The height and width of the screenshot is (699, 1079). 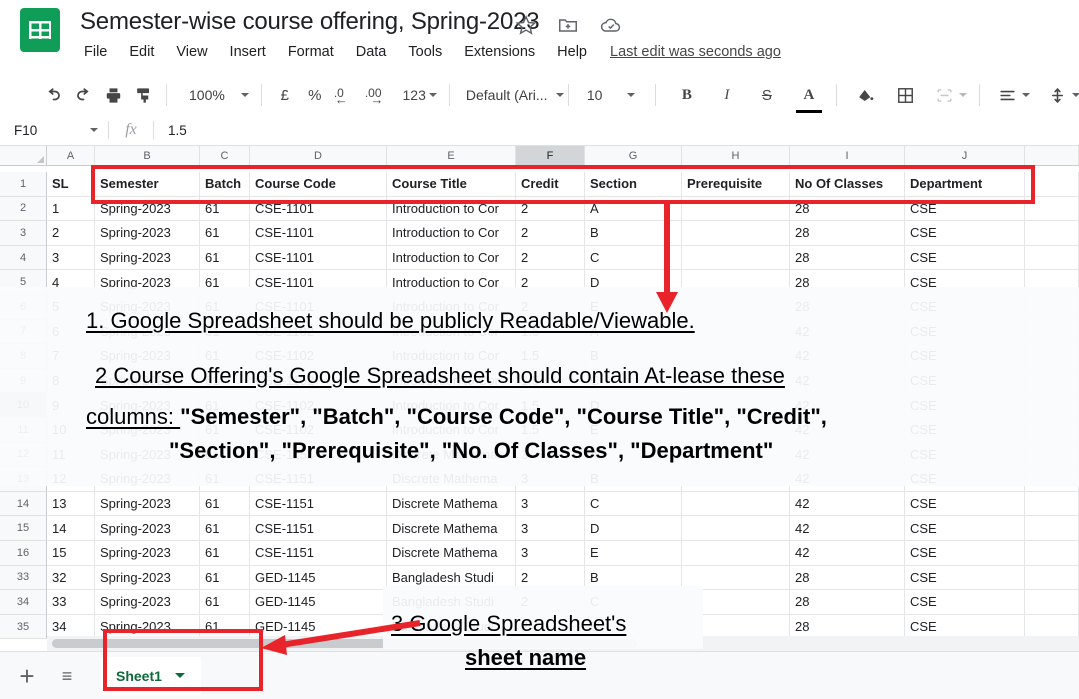 What do you see at coordinates (610, 25) in the screenshot?
I see `cloud-saved-icon` at bounding box center [610, 25].